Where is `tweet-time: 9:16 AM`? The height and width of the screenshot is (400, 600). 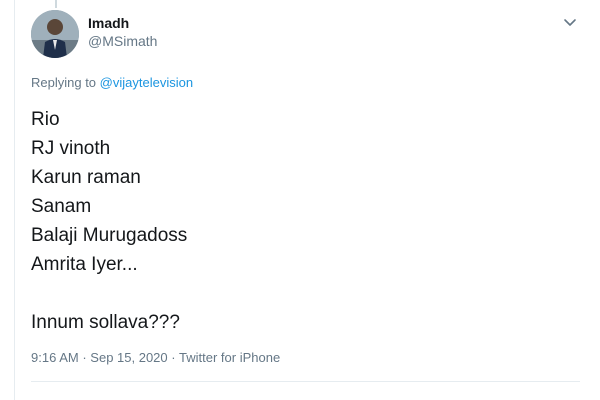
tweet-time: 9:16 AM is located at coordinates (55, 357).